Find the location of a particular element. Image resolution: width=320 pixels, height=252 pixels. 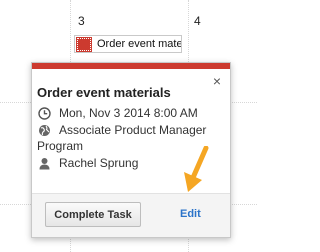

clock-icon is located at coordinates (44, 113).